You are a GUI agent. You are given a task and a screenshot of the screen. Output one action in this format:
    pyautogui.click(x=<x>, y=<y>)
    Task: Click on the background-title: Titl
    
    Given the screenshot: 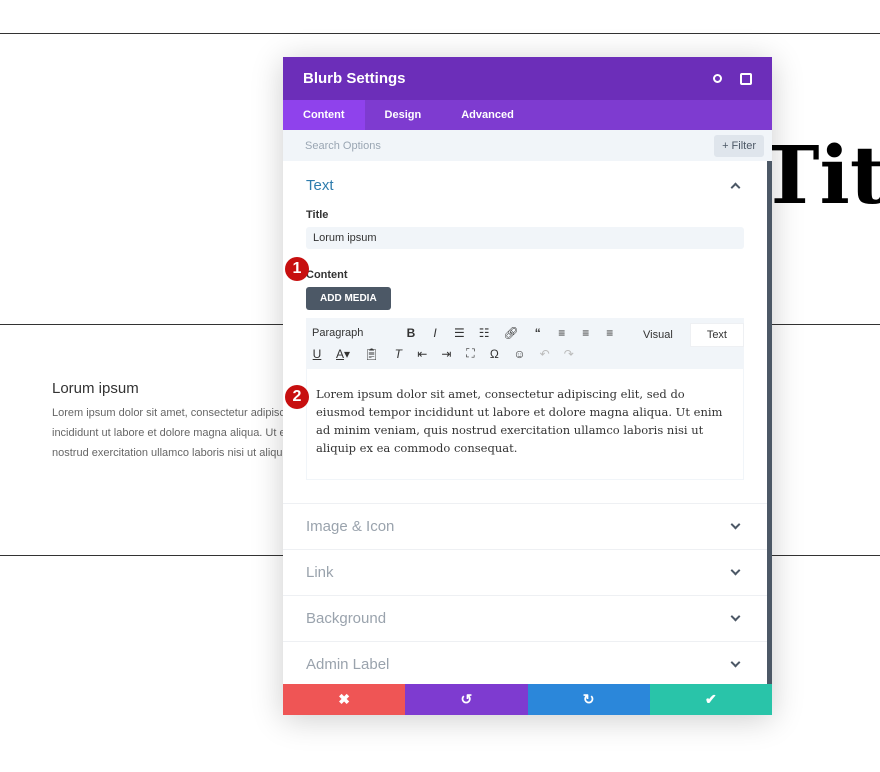 What is the action you would take?
    pyautogui.click(x=820, y=175)
    